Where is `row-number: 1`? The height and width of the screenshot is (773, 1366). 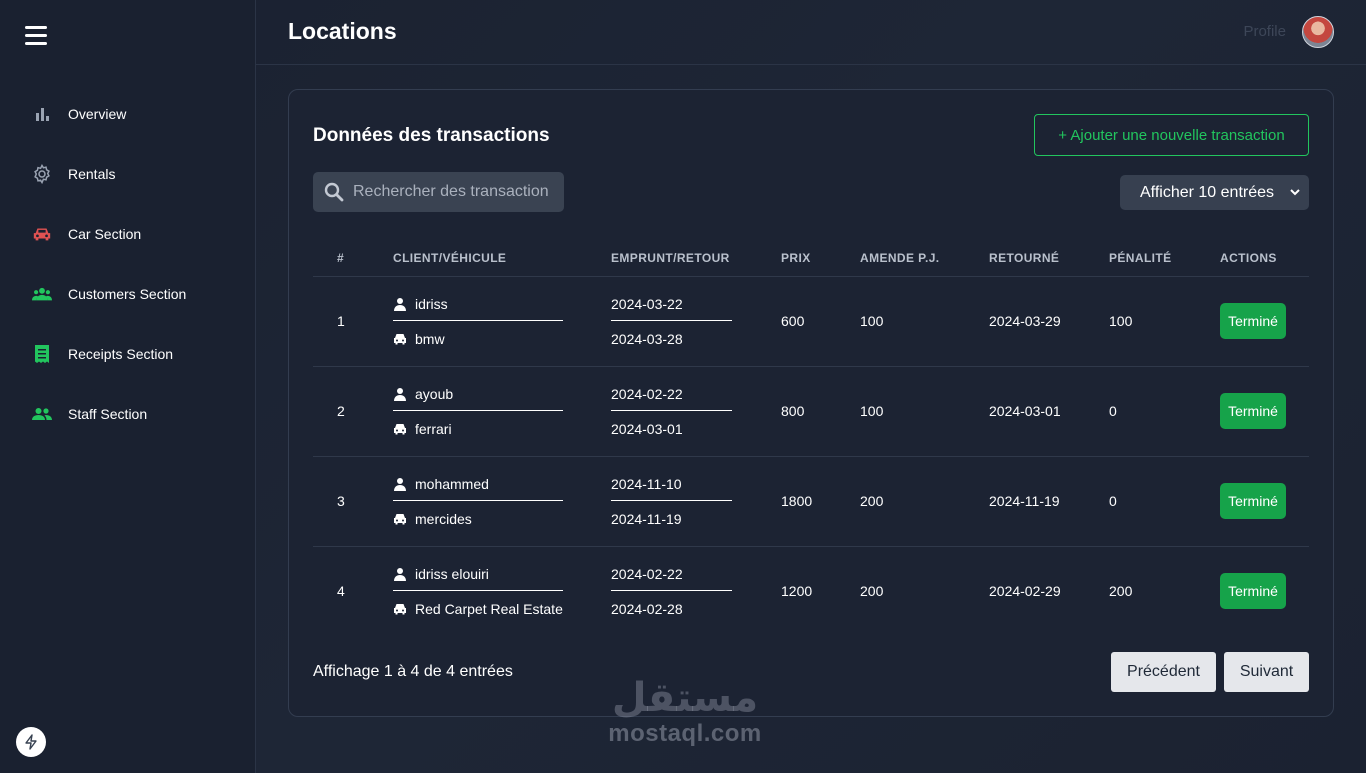
row-number: 1 is located at coordinates (353, 321).